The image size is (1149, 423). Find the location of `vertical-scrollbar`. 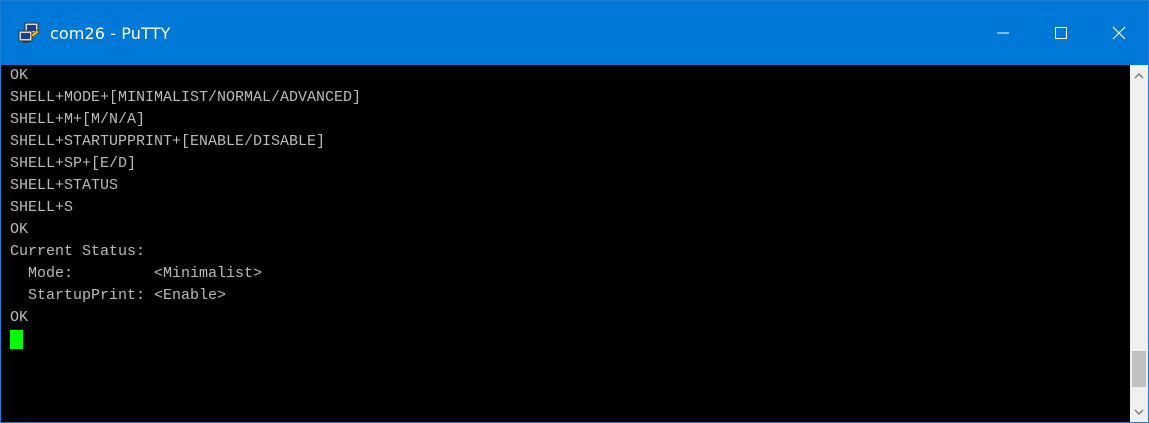

vertical-scrollbar is located at coordinates (1139, 243).